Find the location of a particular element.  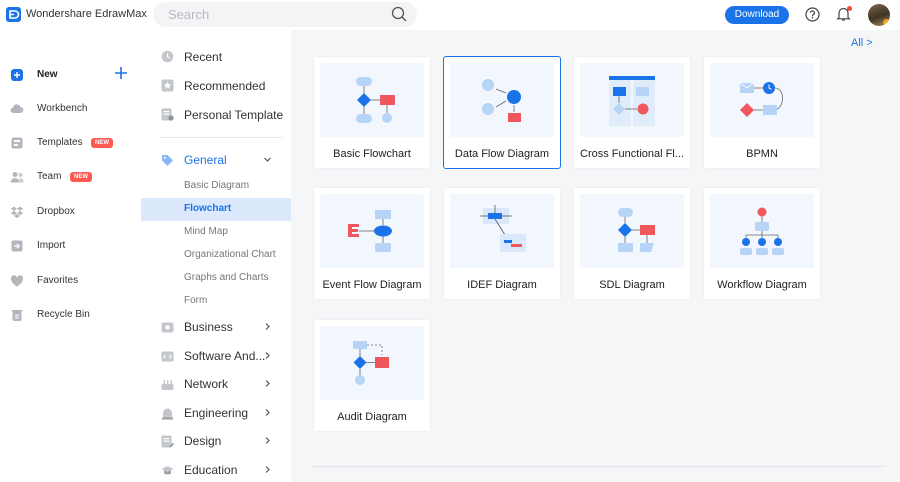

template-label: Audit Diagram is located at coordinates (372, 417).